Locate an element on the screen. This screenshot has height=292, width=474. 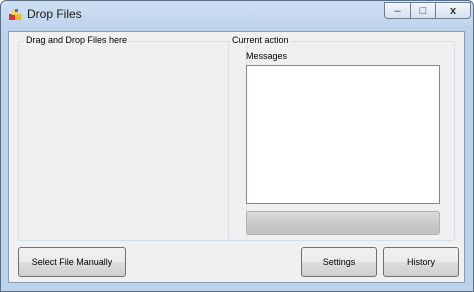
drop-area-label: Drag and Drop Files here is located at coordinates (77, 40).